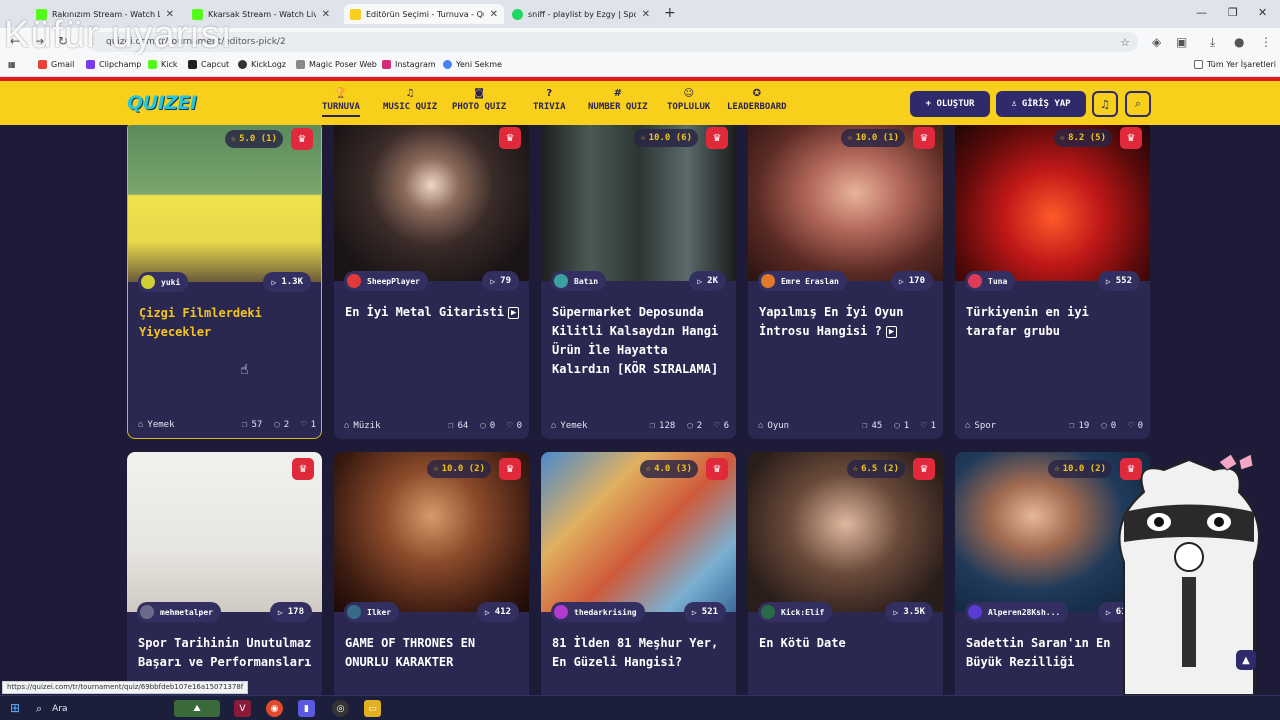  Describe the element at coordinates (980, 426) in the screenshot. I see `category-tag: ⌂ Spor` at that location.